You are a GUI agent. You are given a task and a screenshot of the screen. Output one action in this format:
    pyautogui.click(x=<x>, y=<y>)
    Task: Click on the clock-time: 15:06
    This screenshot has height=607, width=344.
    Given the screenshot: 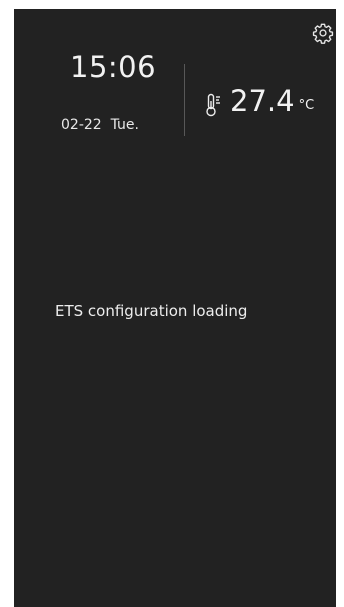 What is the action you would take?
    pyautogui.click(x=113, y=67)
    